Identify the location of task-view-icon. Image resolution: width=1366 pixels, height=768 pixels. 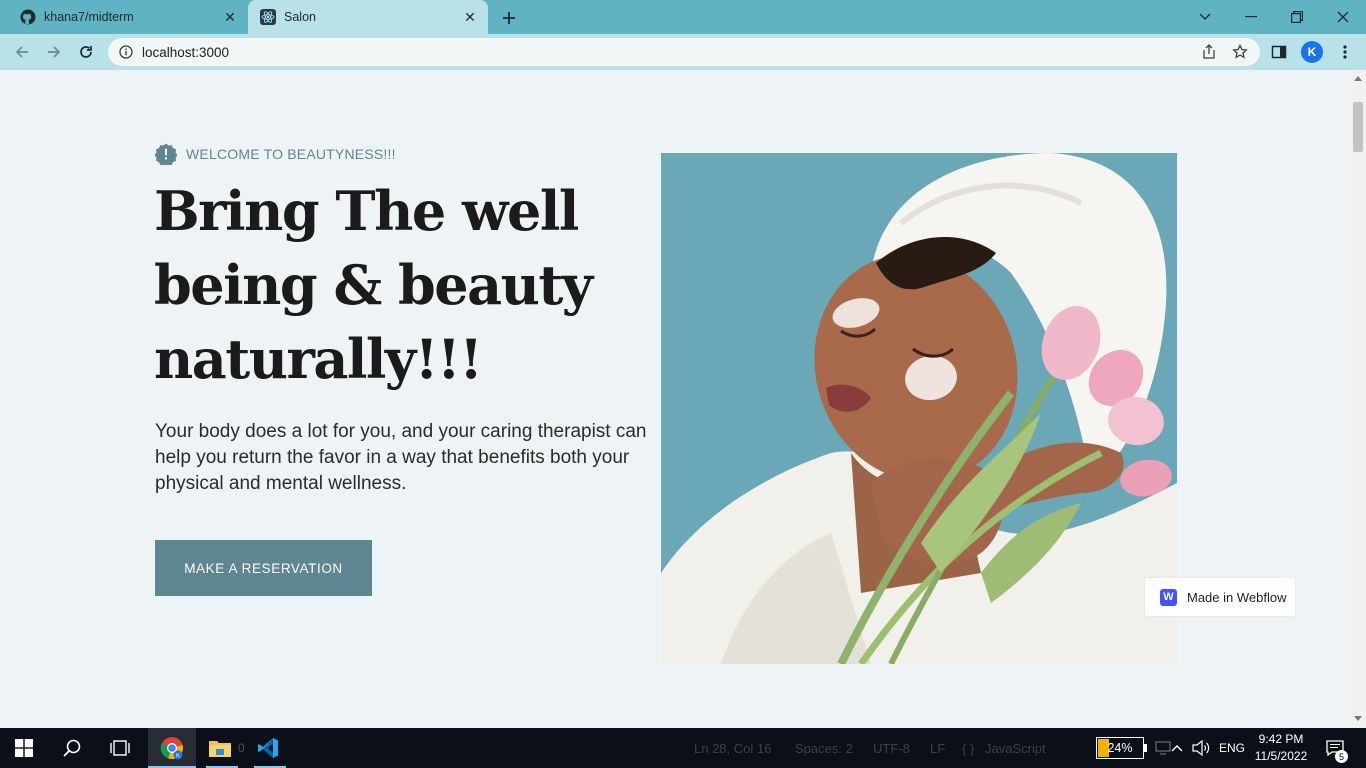
(120, 748).